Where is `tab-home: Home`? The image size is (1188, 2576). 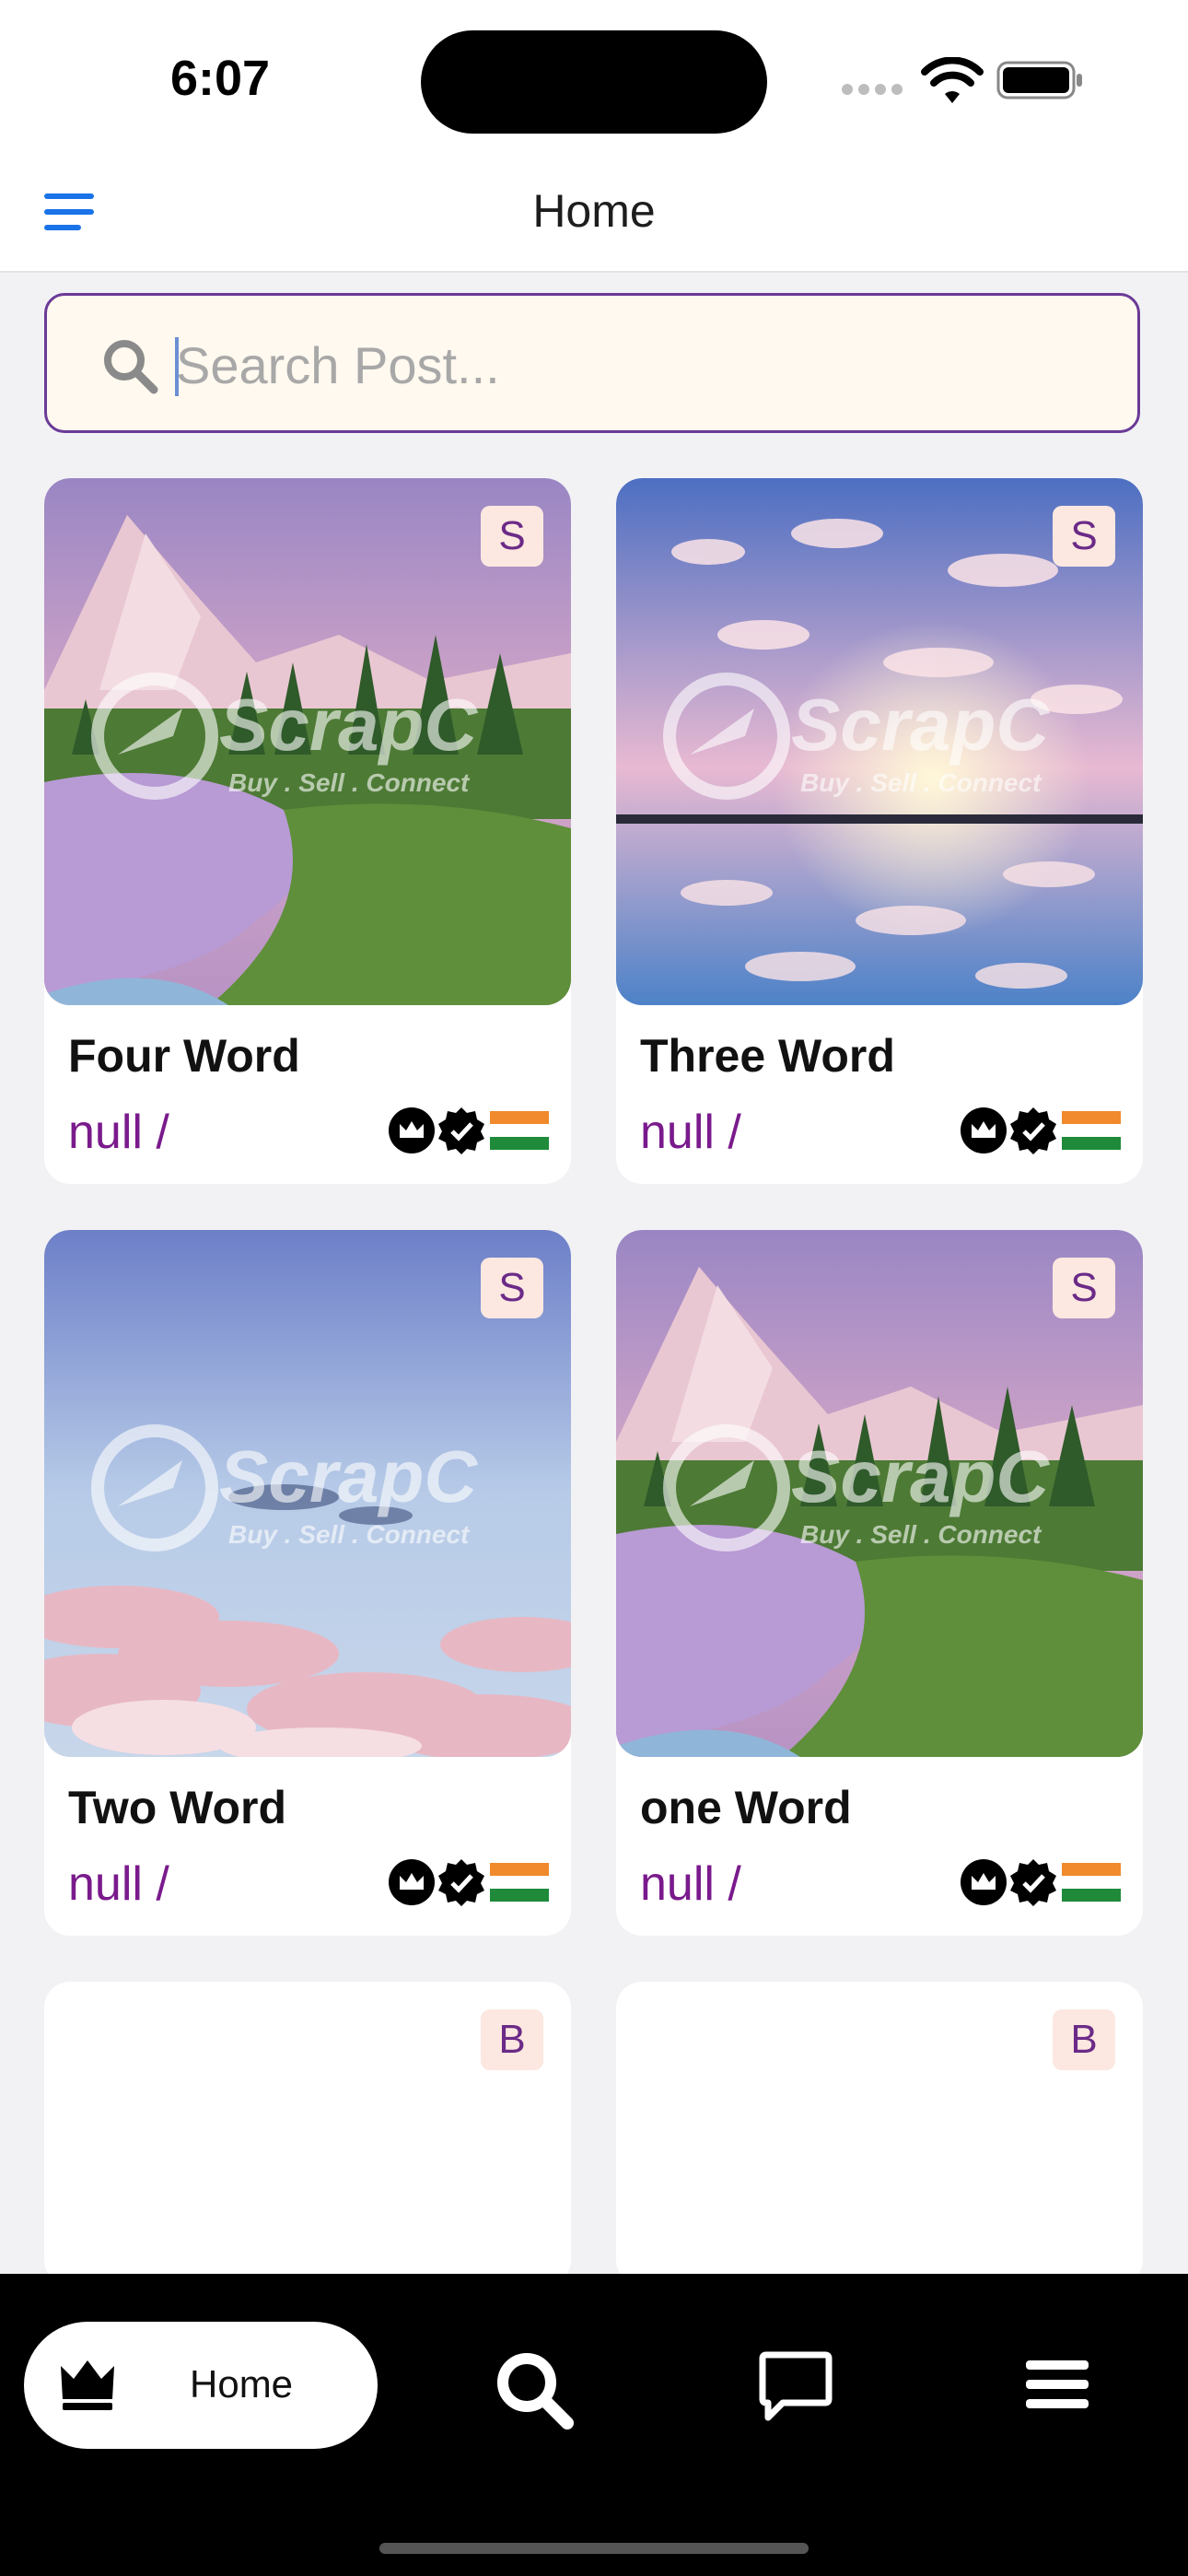
tab-home: Home is located at coordinates (201, 2385).